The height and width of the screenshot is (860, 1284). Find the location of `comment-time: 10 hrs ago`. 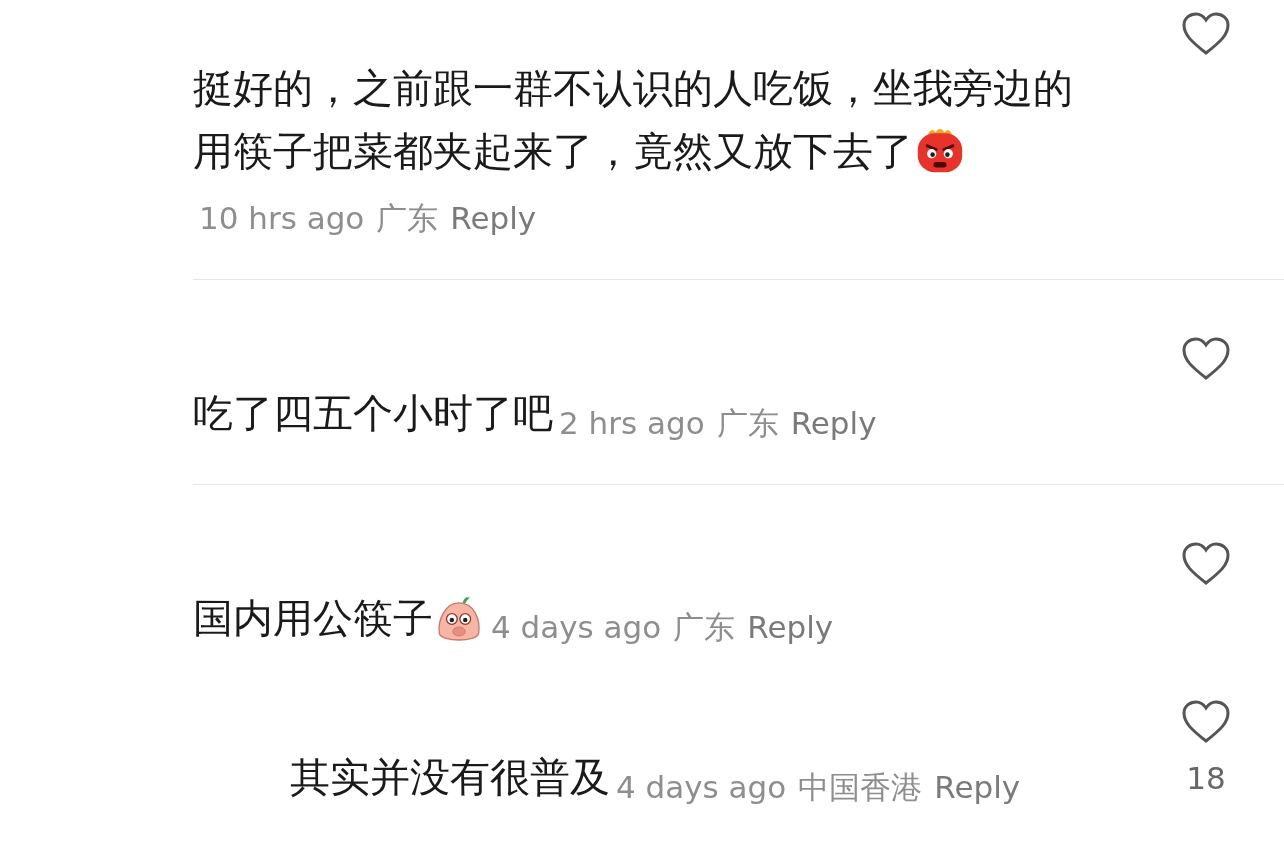

comment-time: 10 hrs ago is located at coordinates (282, 218).